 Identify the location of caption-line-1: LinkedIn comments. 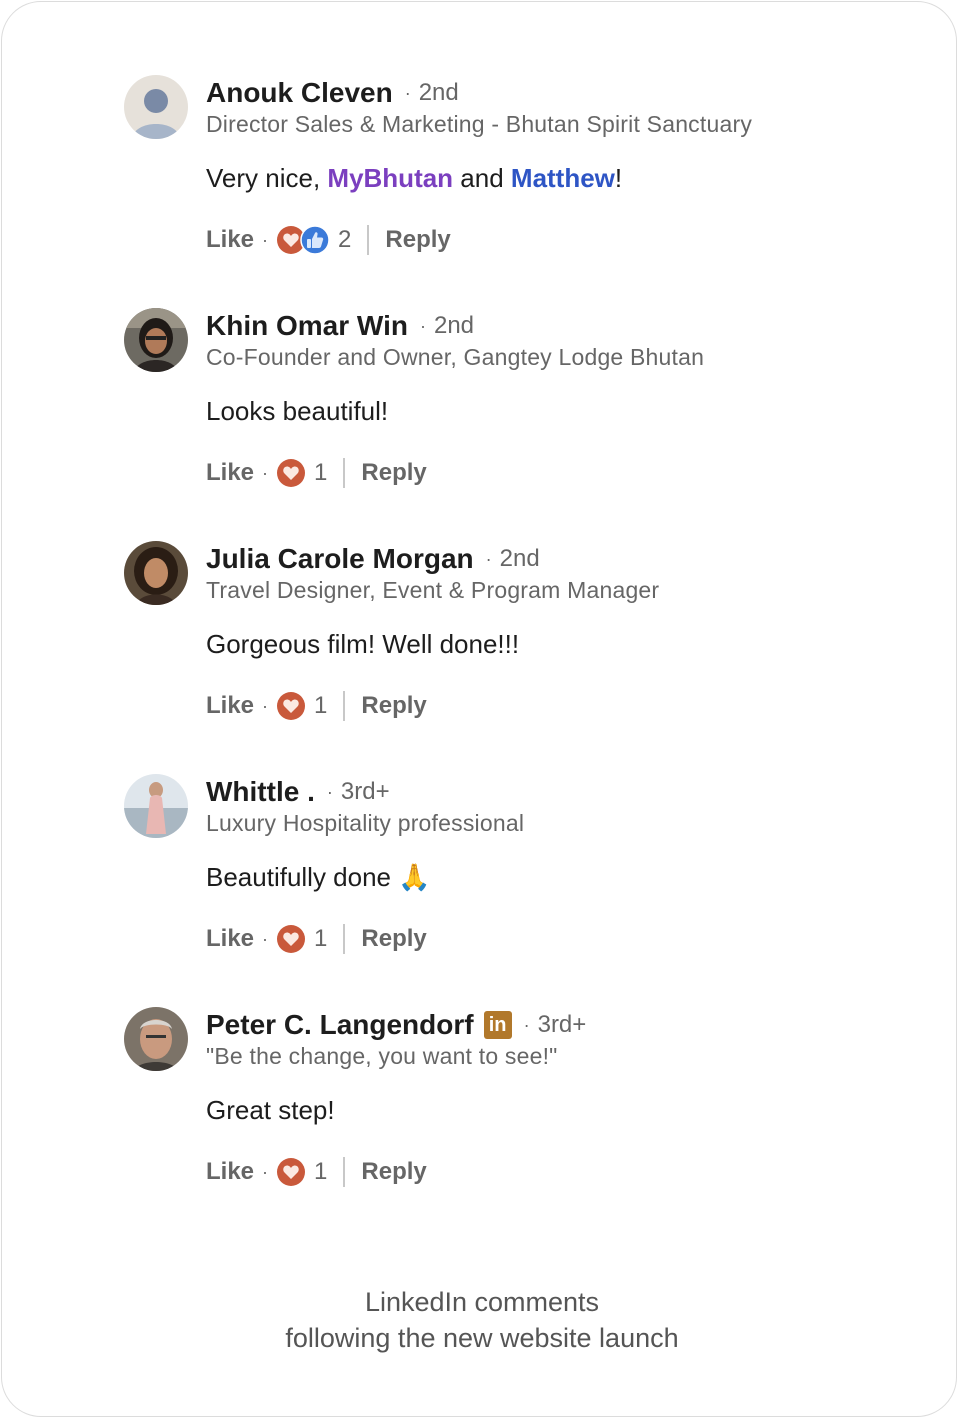
(482, 1302).